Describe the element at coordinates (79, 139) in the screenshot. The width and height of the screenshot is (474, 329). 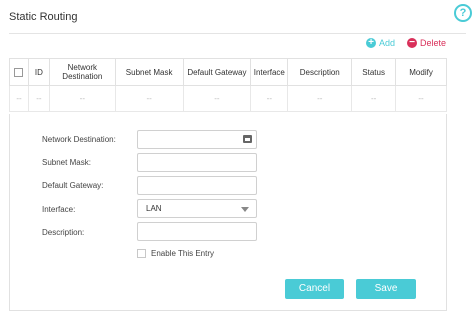
I see `network-destination-label: Network Destination:` at that location.